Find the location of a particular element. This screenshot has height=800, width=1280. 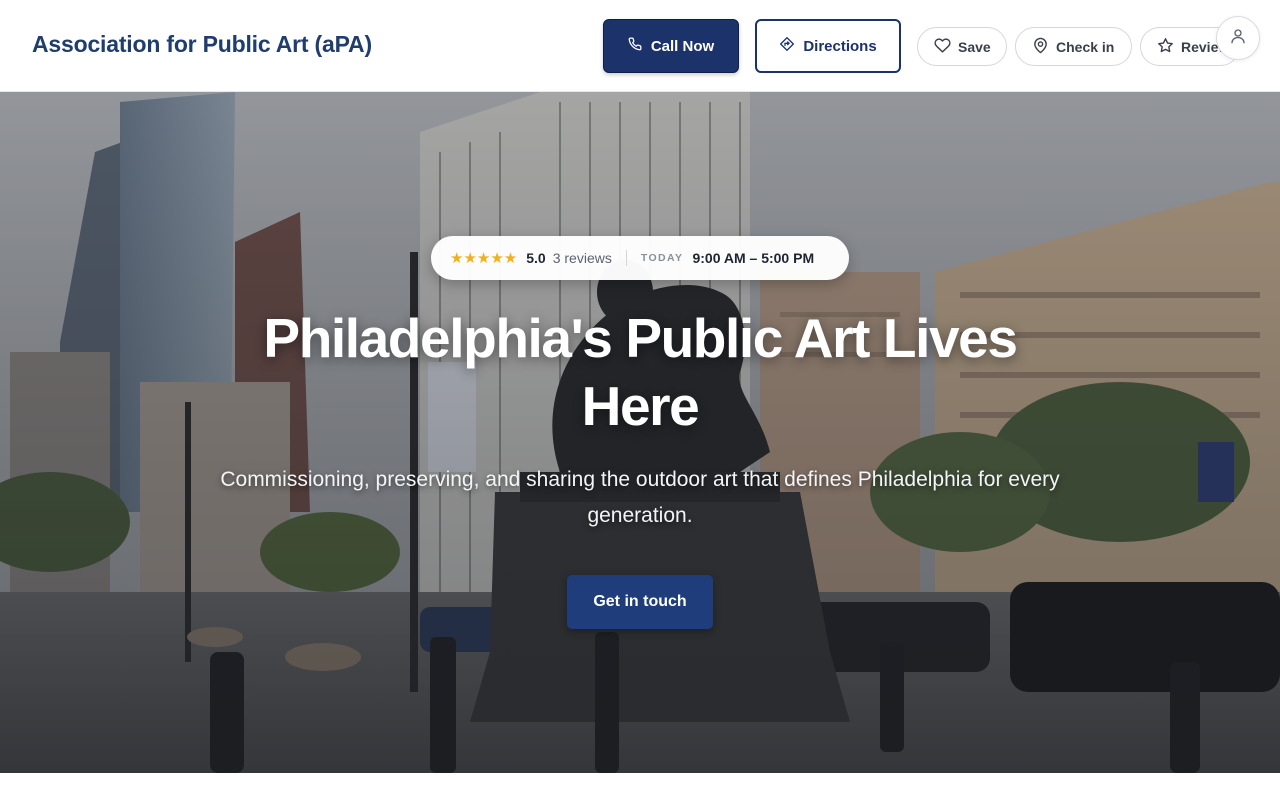

save-button: Save is located at coordinates (962, 46).